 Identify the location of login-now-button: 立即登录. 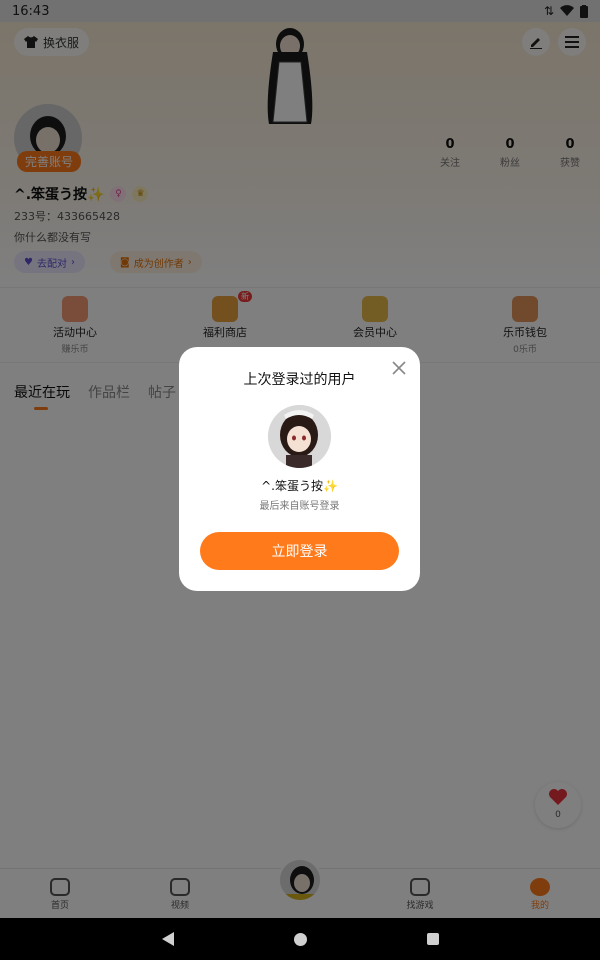
(299, 551).